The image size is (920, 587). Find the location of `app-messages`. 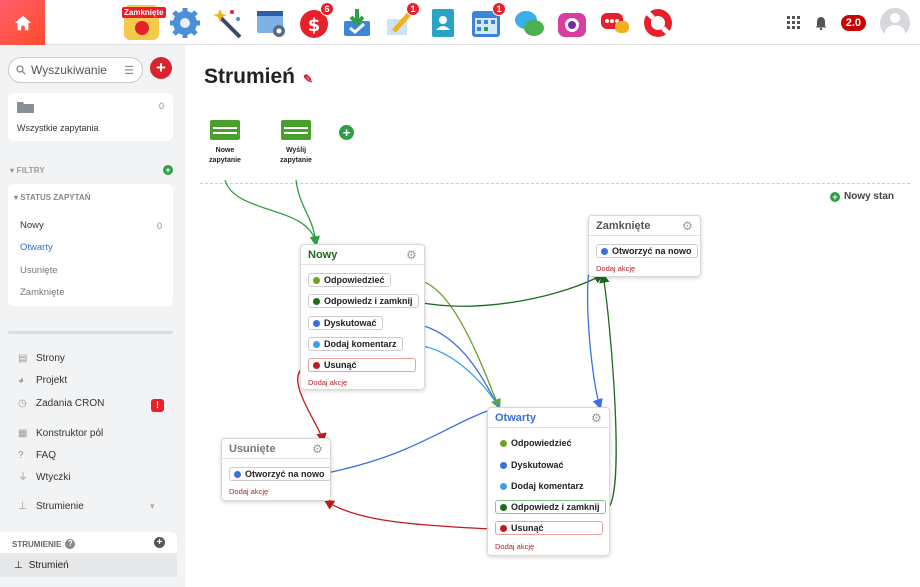

app-messages is located at coordinates (614, 22).